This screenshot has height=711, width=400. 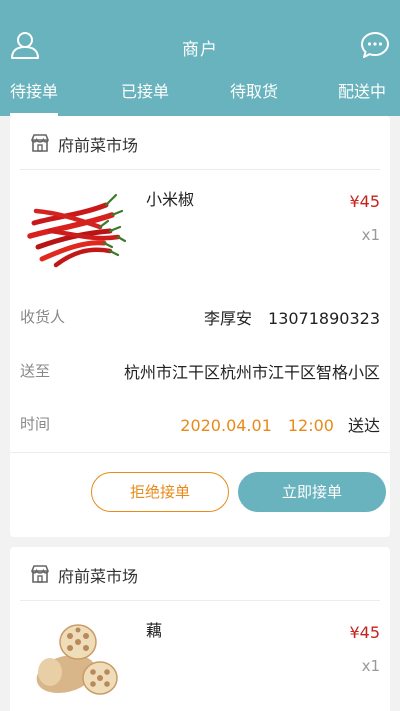 What do you see at coordinates (35, 371) in the screenshot?
I see `address-label: 送至` at bounding box center [35, 371].